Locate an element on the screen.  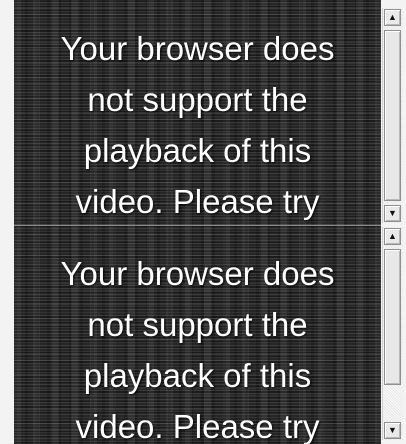
scrollbar-2: ▲ ▼ is located at coordinates (392, 333).